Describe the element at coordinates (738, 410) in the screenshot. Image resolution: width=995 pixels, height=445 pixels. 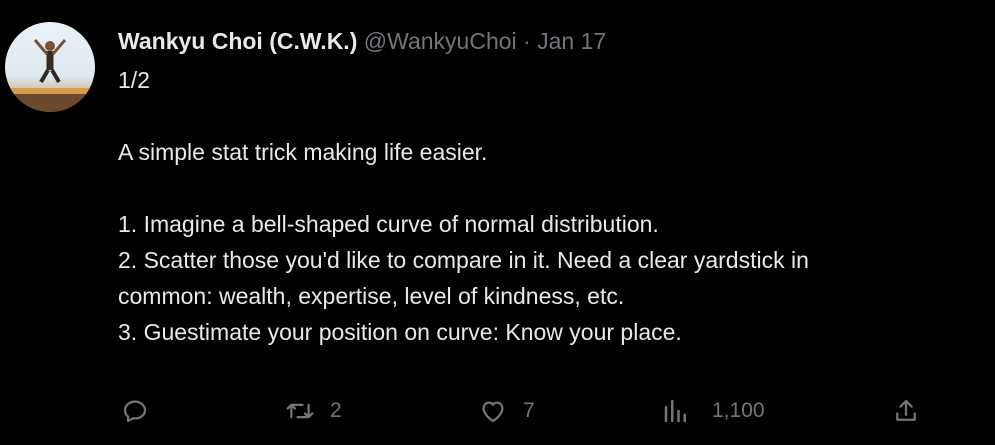
I see `views-count: 1,100` at that location.